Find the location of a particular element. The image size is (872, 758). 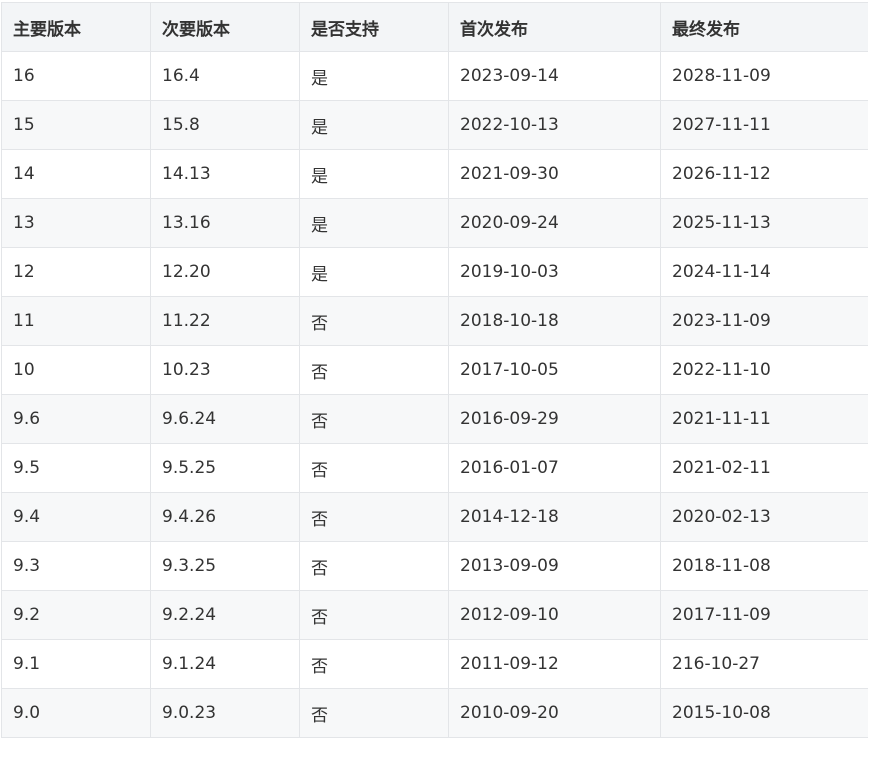

cell-minor-version: 9.2.24 is located at coordinates (225, 615).